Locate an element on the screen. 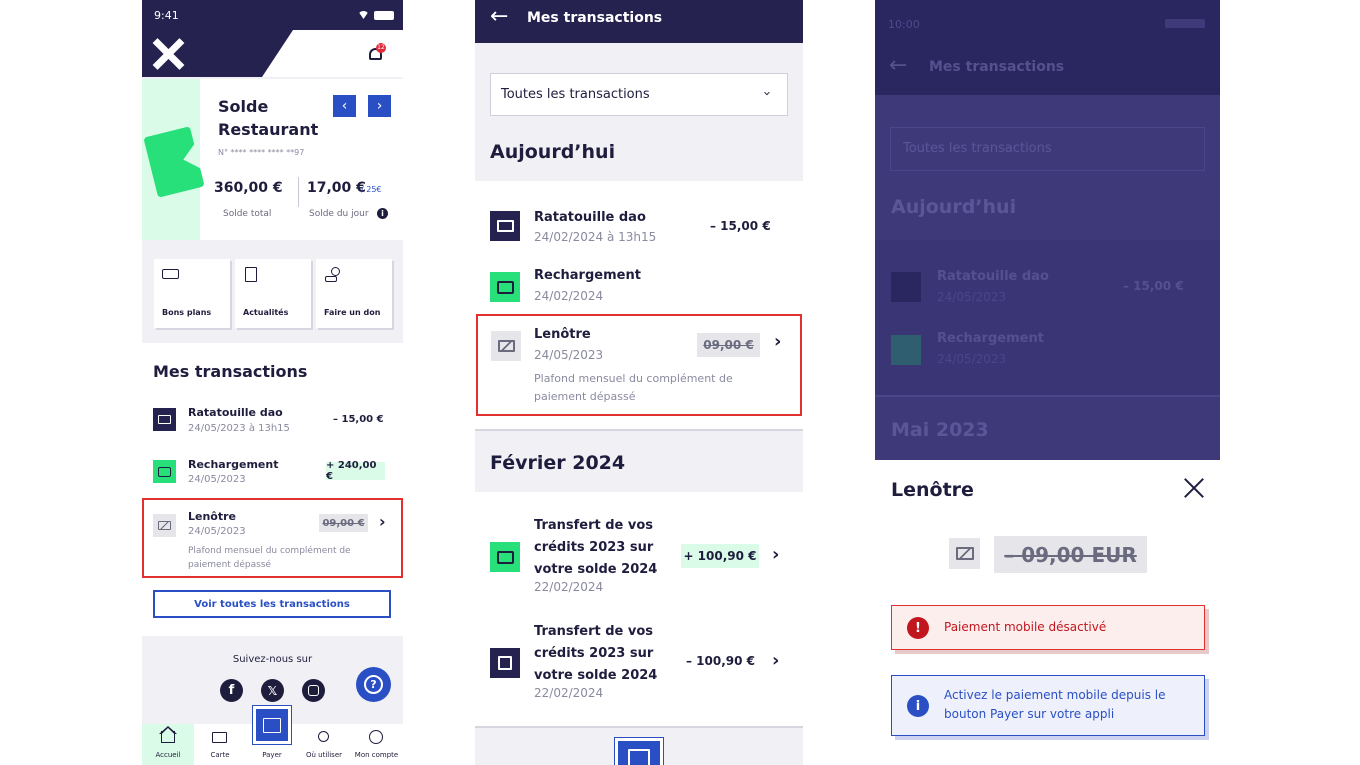  x-twitter-icon: 𝕏 is located at coordinates (272, 690).